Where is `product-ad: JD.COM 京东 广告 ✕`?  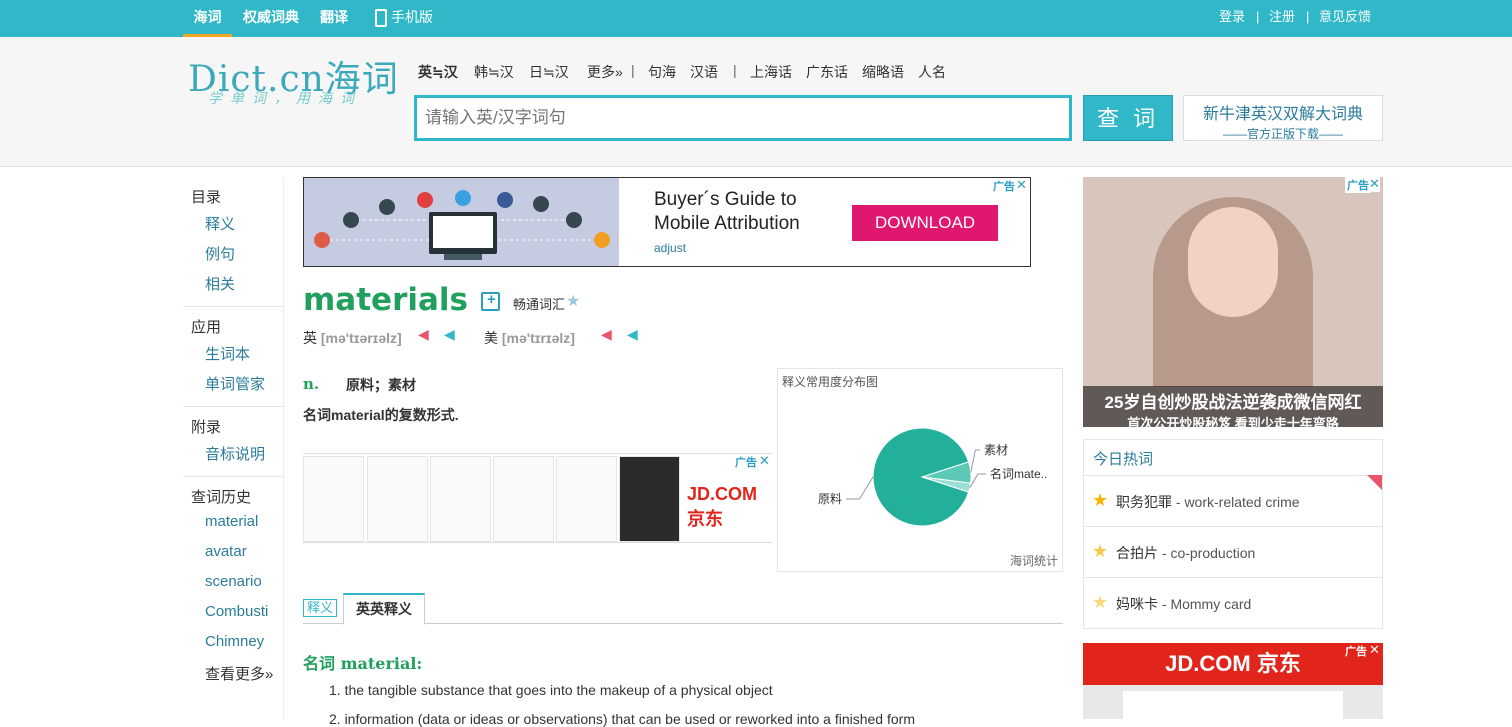 product-ad: JD.COM 京东 广告 ✕ is located at coordinates (538, 498).